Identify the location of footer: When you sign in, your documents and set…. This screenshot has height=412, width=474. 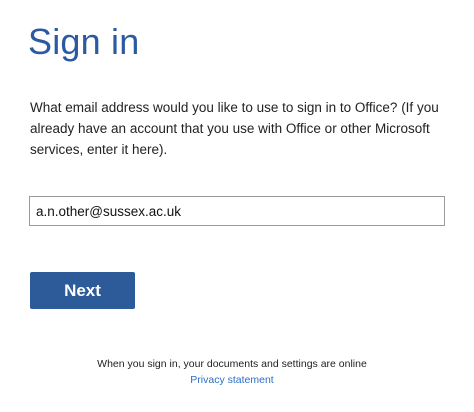
(232, 372).